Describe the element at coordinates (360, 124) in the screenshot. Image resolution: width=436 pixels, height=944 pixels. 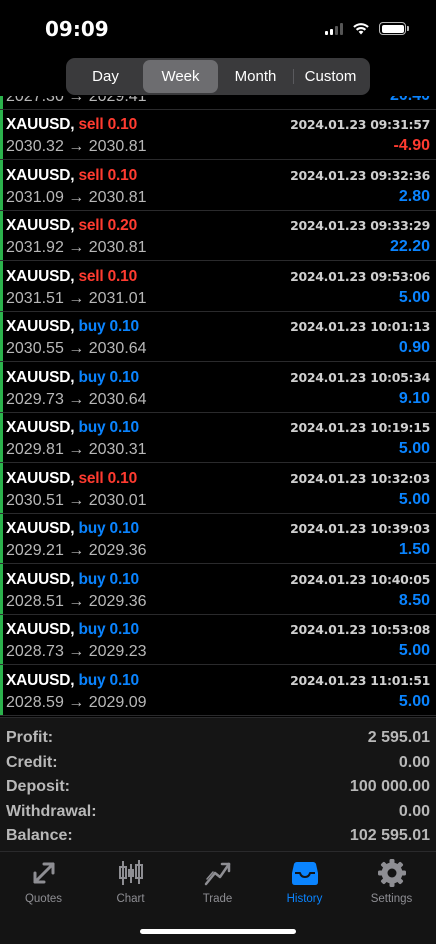
I see `trade-time: 2024.01.23 09:31:57` at that location.